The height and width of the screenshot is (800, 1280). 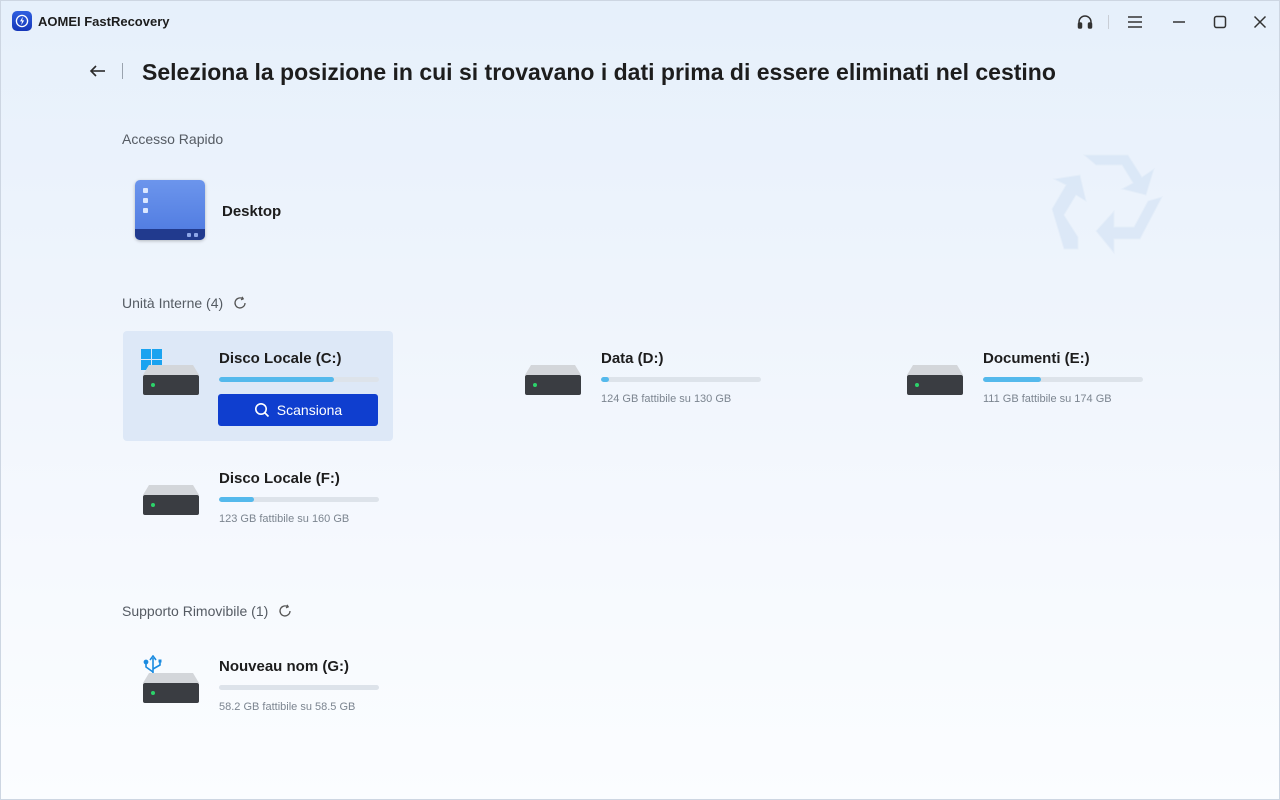 What do you see at coordinates (1220, 22) in the screenshot?
I see `maximize-icon` at bounding box center [1220, 22].